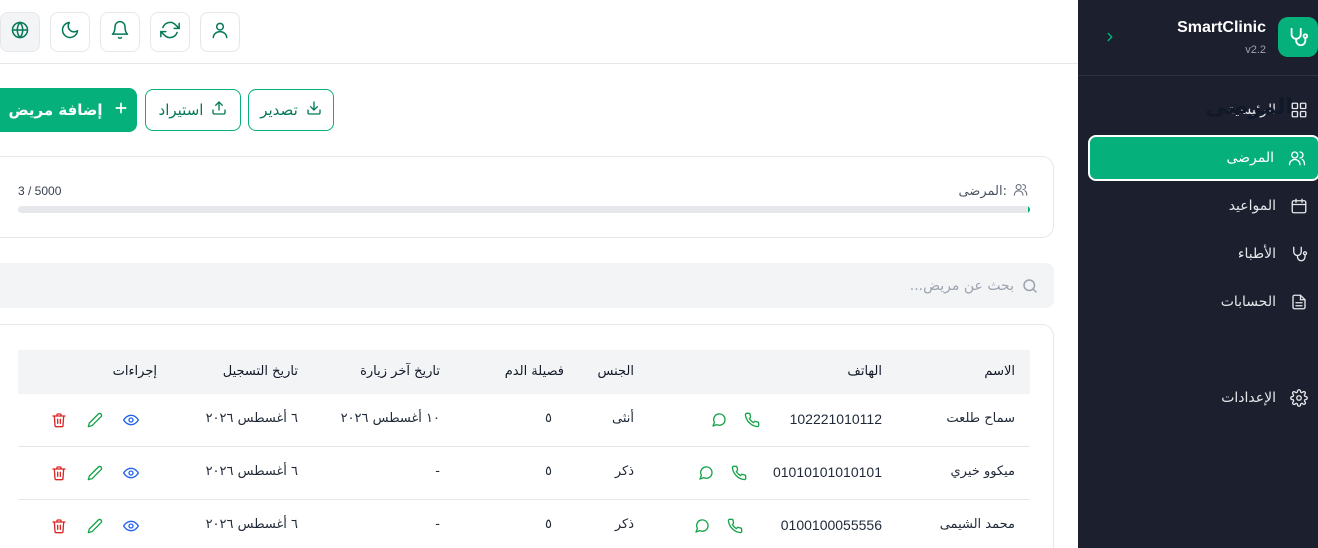  I want to click on profile-button, so click(220, 32).